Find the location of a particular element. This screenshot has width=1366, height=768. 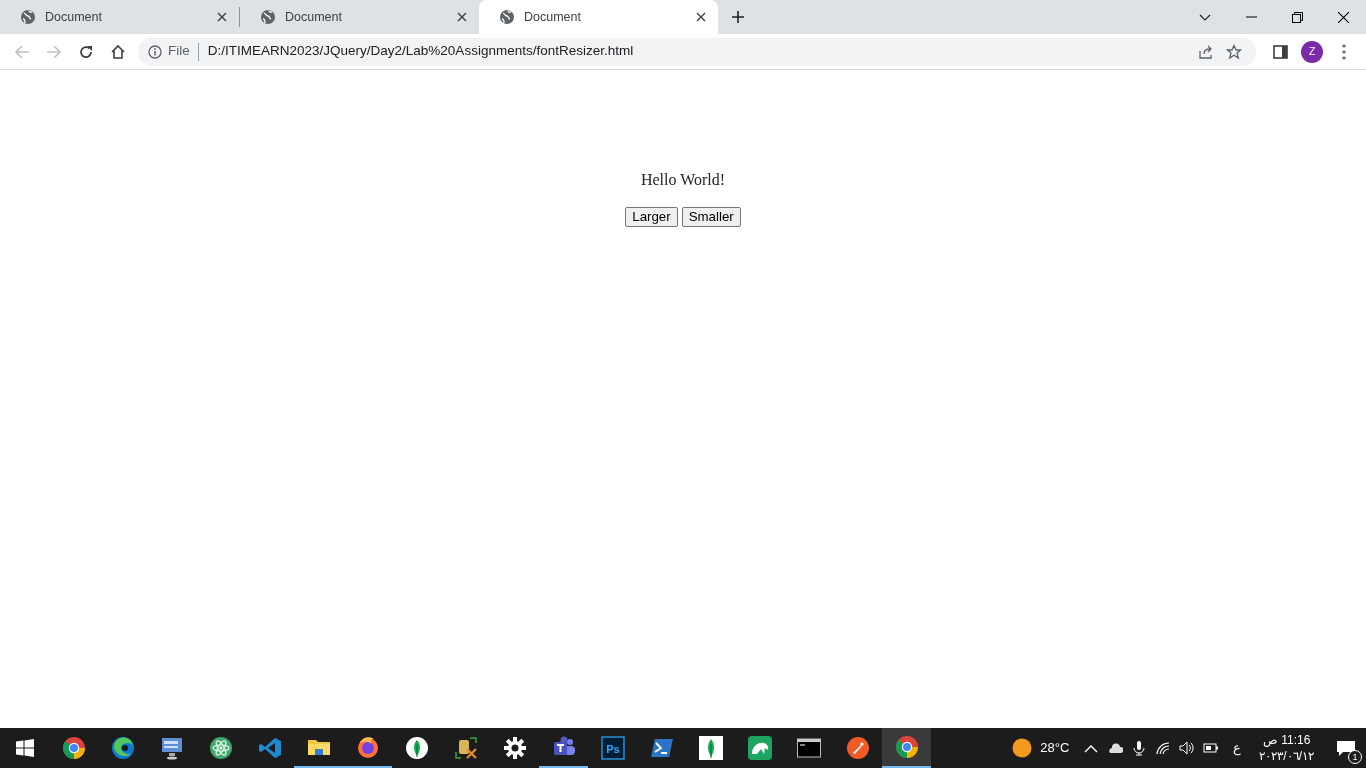

profile-button: Z is located at coordinates (1312, 51).